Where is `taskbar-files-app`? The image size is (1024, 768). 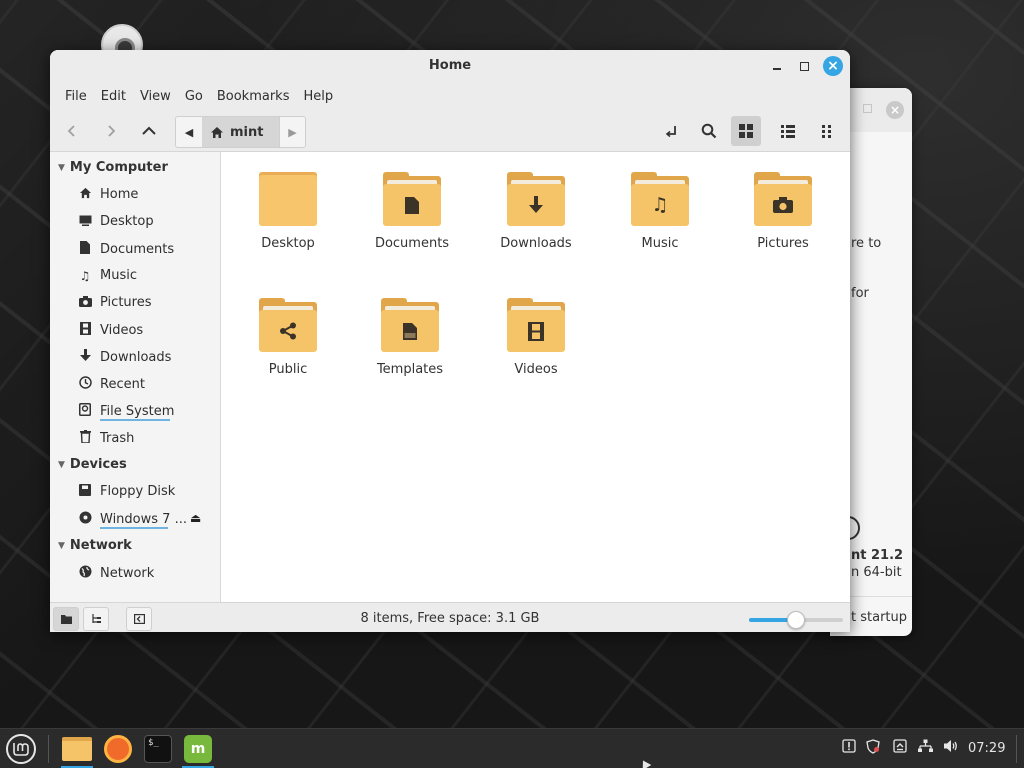
taskbar-files-app is located at coordinates (77, 749).